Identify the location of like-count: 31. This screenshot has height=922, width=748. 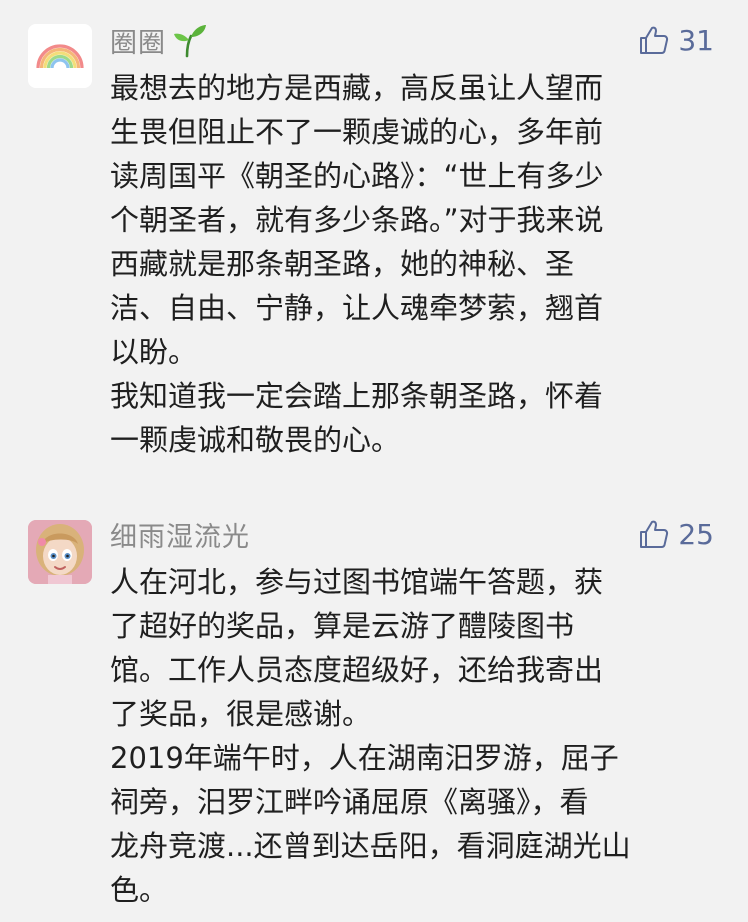
(696, 40).